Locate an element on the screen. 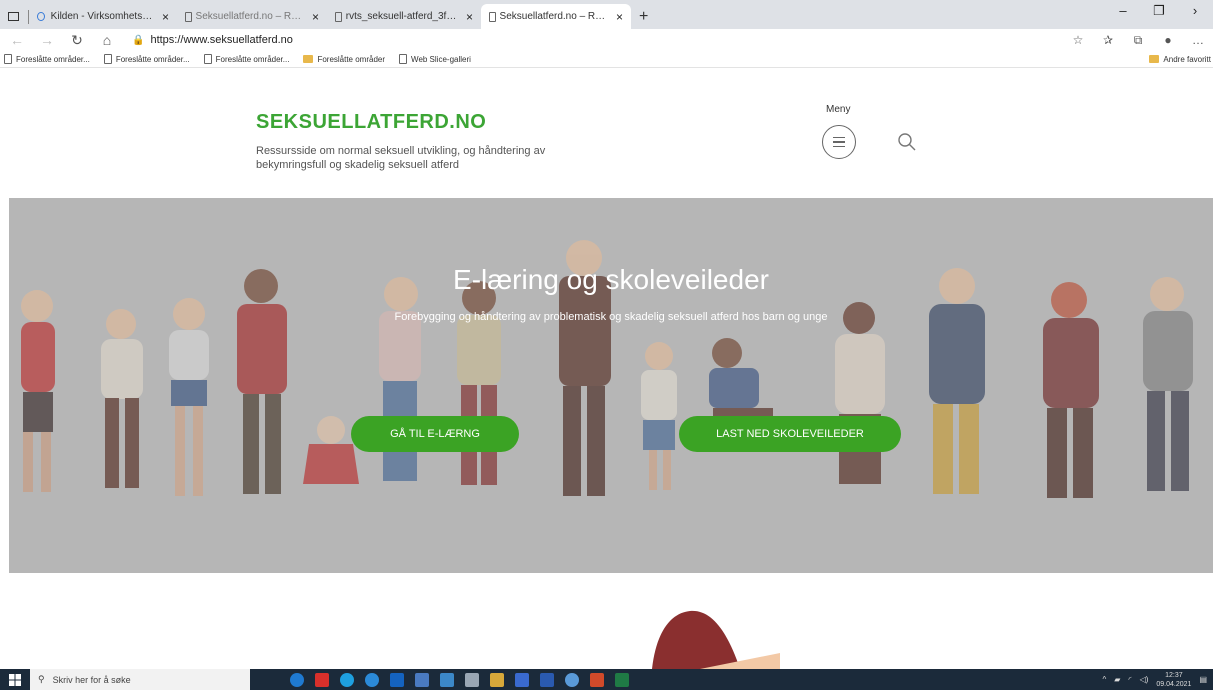 The height and width of the screenshot is (690, 1213). notification-icon: ▤ is located at coordinates (1203, 679).